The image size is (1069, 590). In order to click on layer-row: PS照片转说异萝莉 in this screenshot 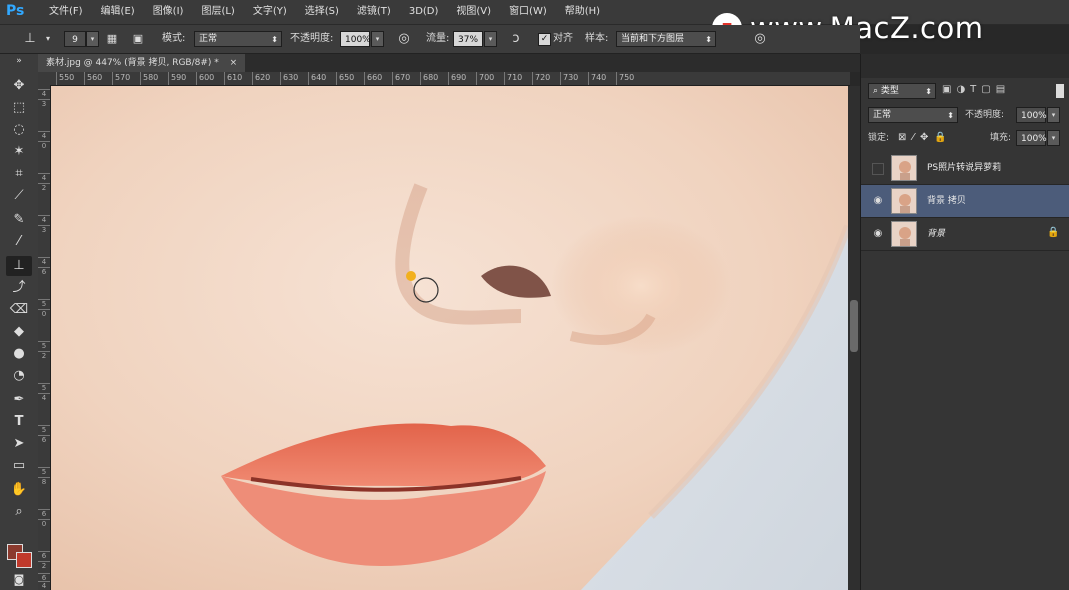, I will do `click(965, 168)`.